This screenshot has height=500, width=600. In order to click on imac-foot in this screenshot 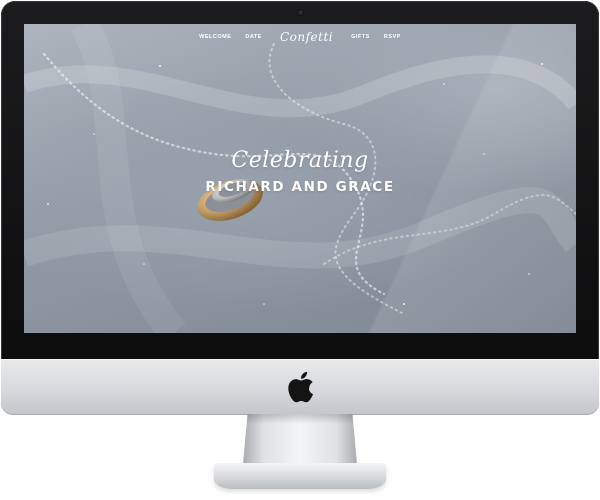, I will do `click(300, 476)`.